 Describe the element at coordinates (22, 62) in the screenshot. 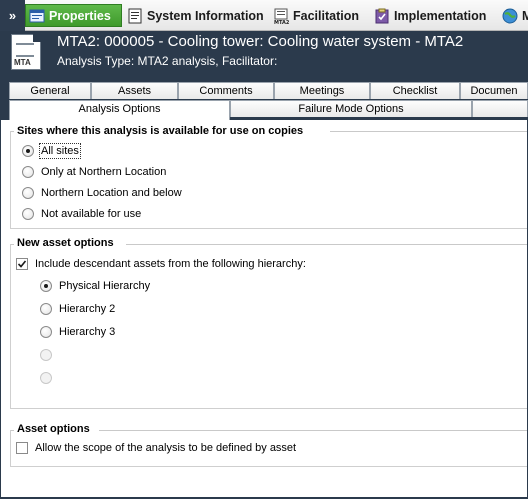

I see `analysis-document-icon-tag: MTA` at that location.